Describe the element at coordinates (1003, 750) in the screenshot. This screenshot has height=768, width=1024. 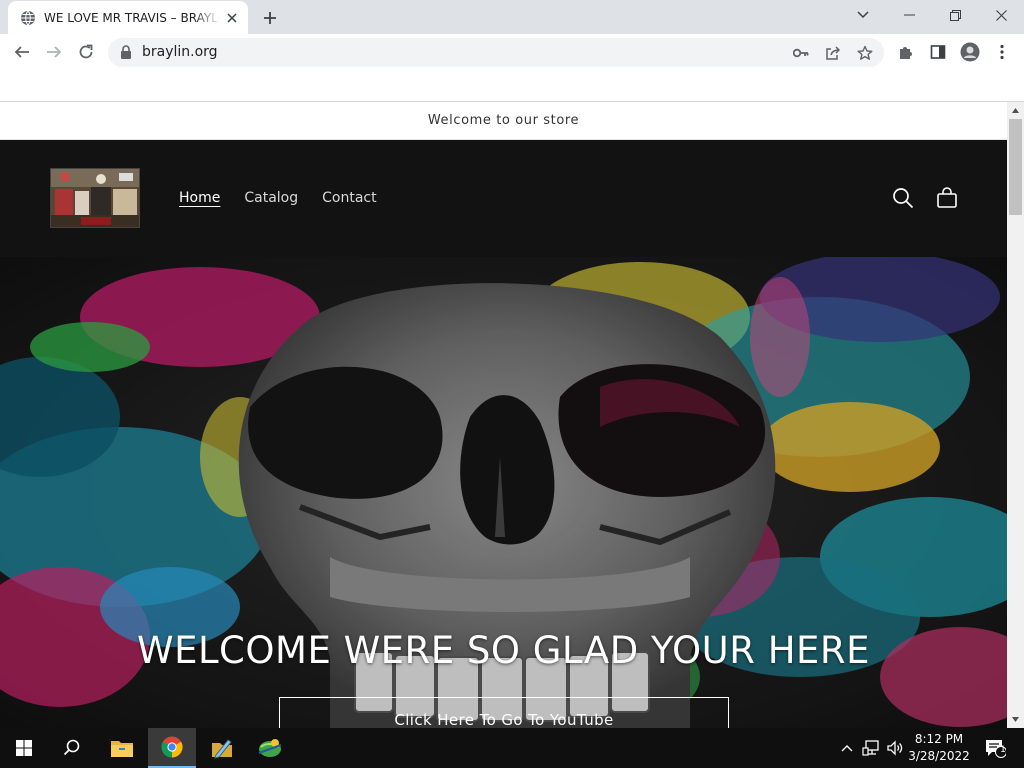
I see `notification-count-badge: 1` at that location.